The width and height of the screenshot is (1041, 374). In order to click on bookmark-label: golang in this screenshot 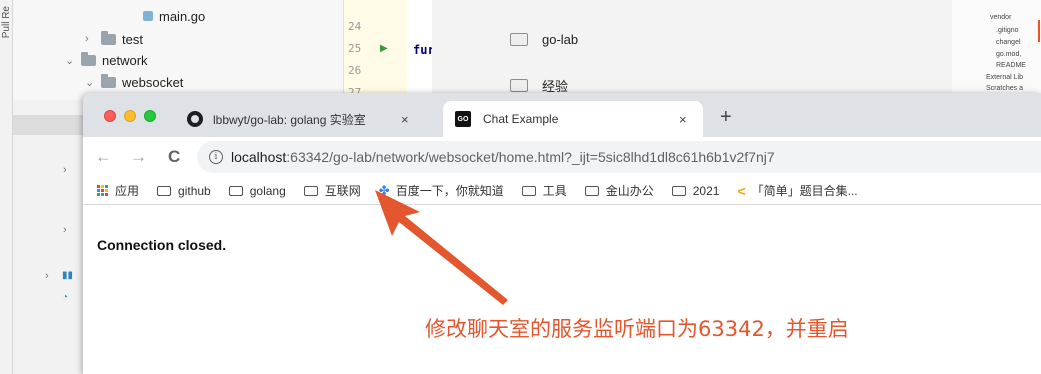, I will do `click(267, 190)`.